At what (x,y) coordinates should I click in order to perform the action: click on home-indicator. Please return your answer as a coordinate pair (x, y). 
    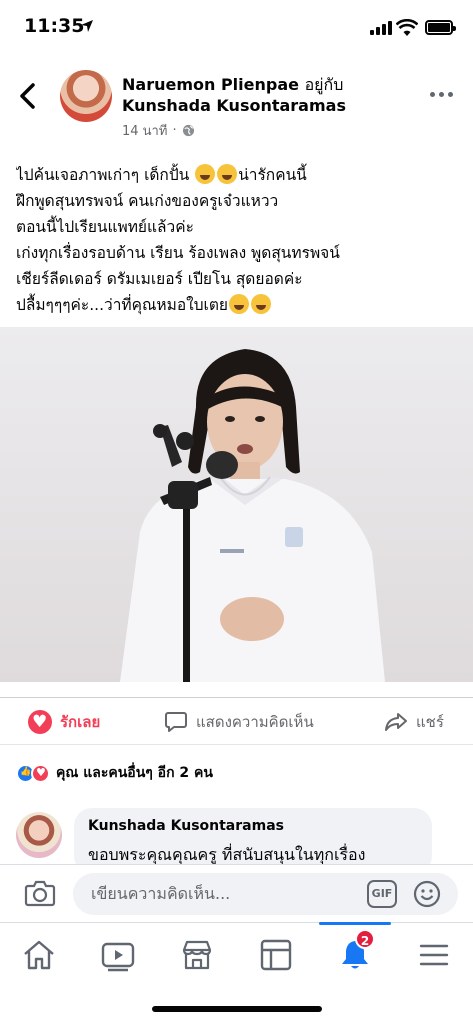
    Looking at the image, I should click on (237, 1009).